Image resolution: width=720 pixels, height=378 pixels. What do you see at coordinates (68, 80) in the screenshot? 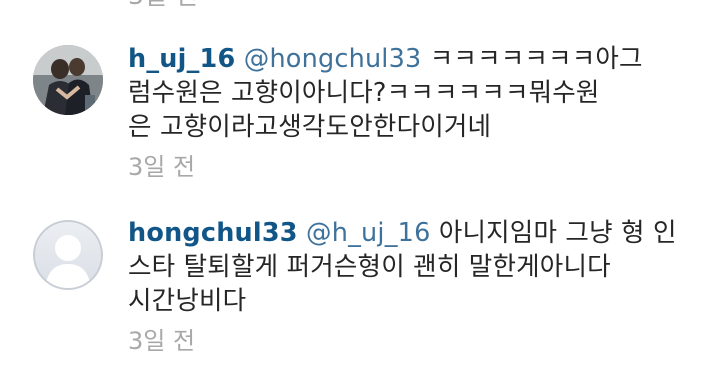
I see `photo-avatar-icon` at bounding box center [68, 80].